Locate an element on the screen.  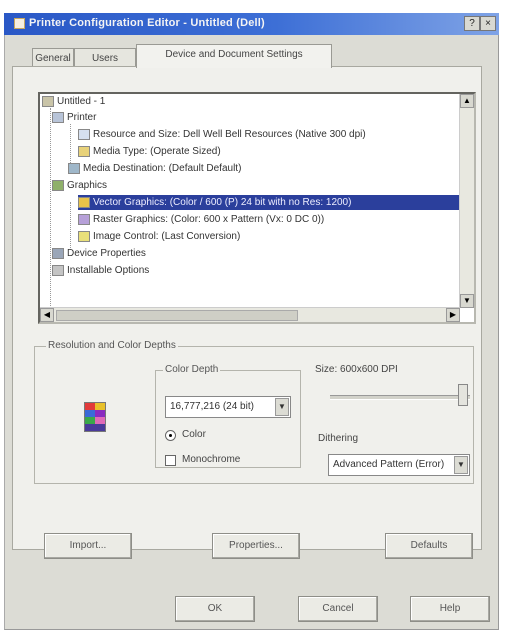
help-title-button: ? is located at coordinates (472, 23).